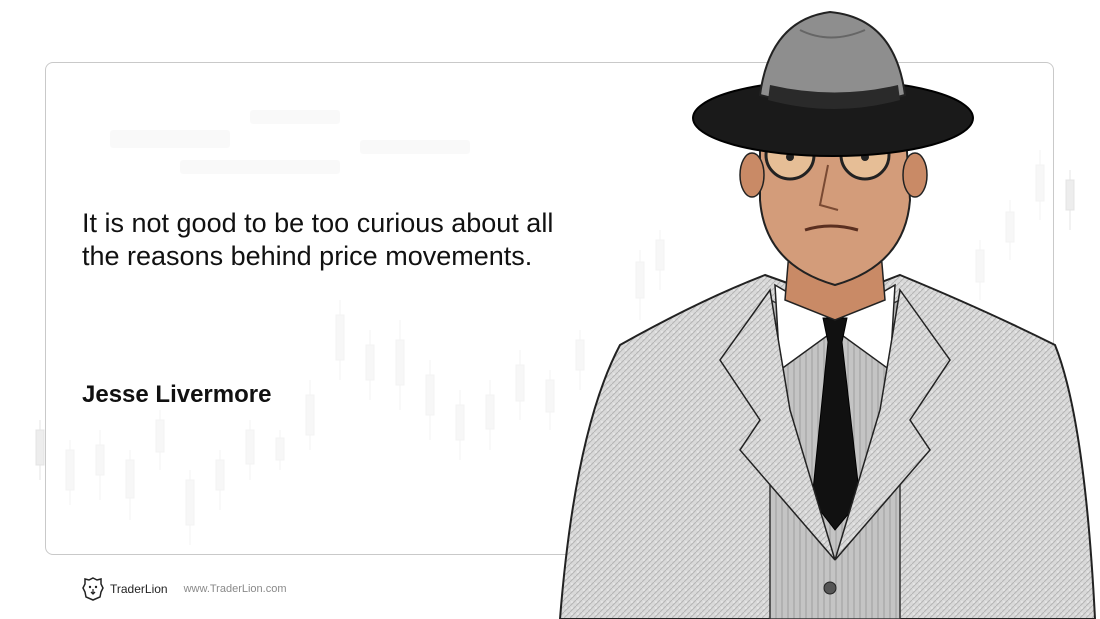 The height and width of the screenshot is (619, 1100). What do you see at coordinates (235, 589) in the screenshot?
I see `website-link: www.TraderLion.com` at bounding box center [235, 589].